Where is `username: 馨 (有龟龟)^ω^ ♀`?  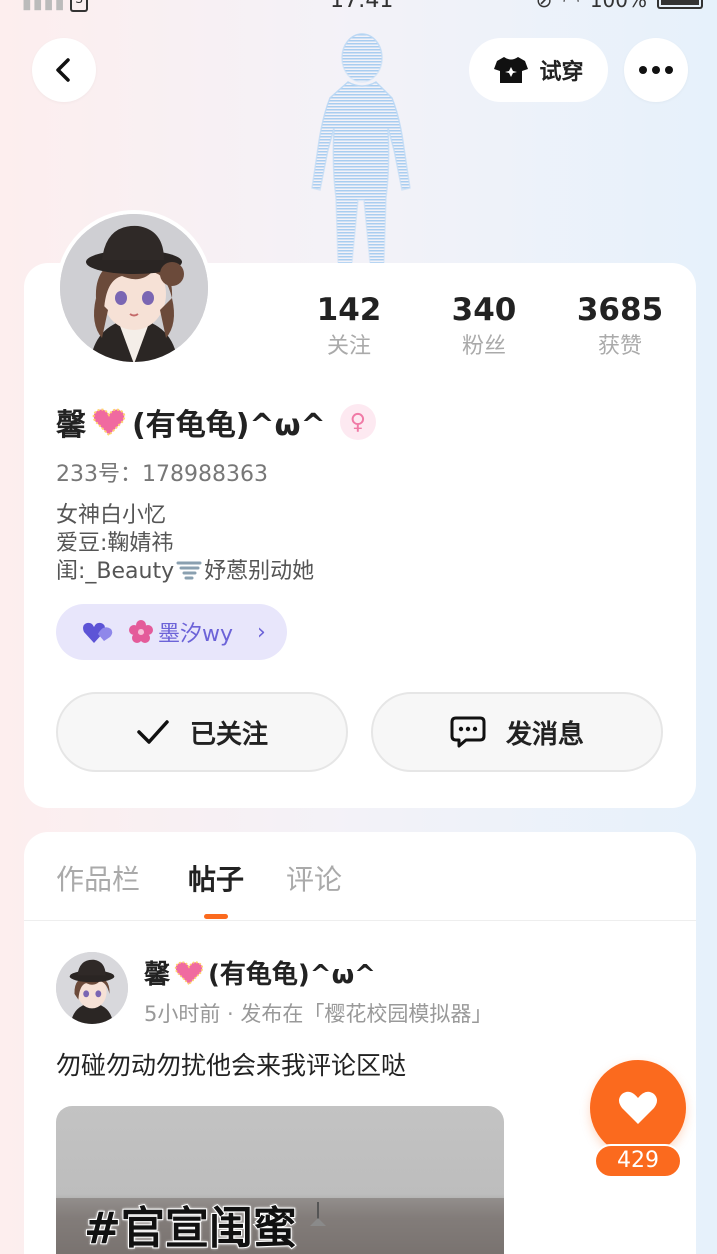 username: 馨 (有龟龟)^ω^ ♀ is located at coordinates (216, 422).